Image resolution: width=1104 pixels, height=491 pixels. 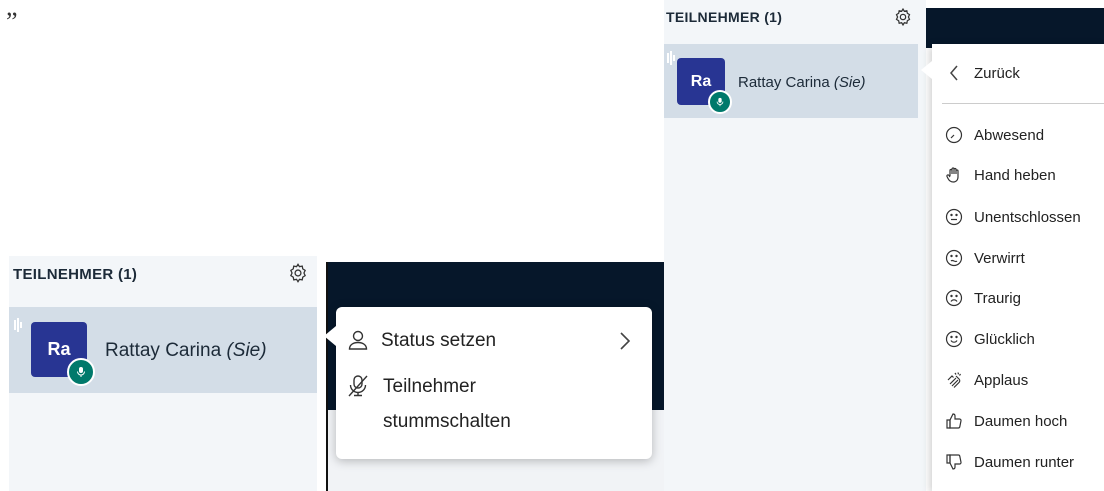 I want to click on chevron-left-icon, so click(x=954, y=73).